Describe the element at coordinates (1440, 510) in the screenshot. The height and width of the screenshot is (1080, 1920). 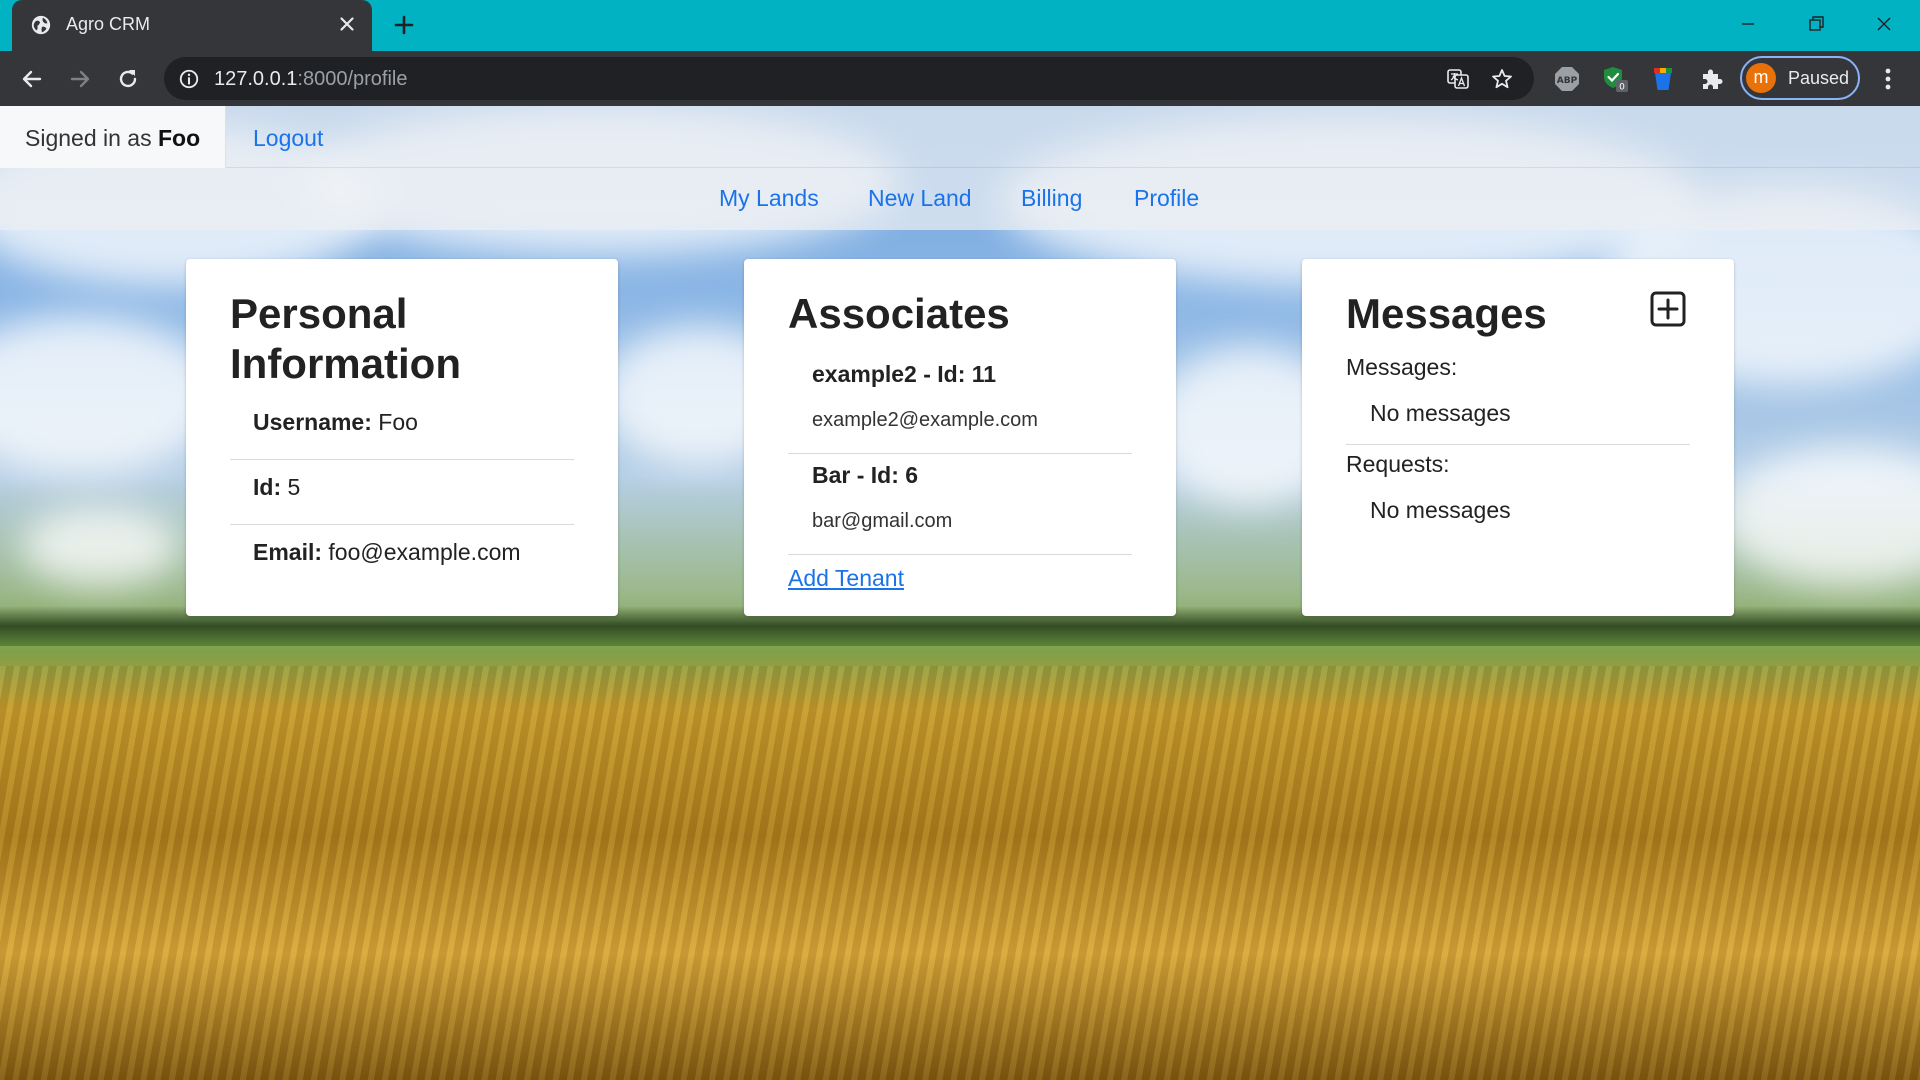
I see `requests-empty-text: No messages` at that location.